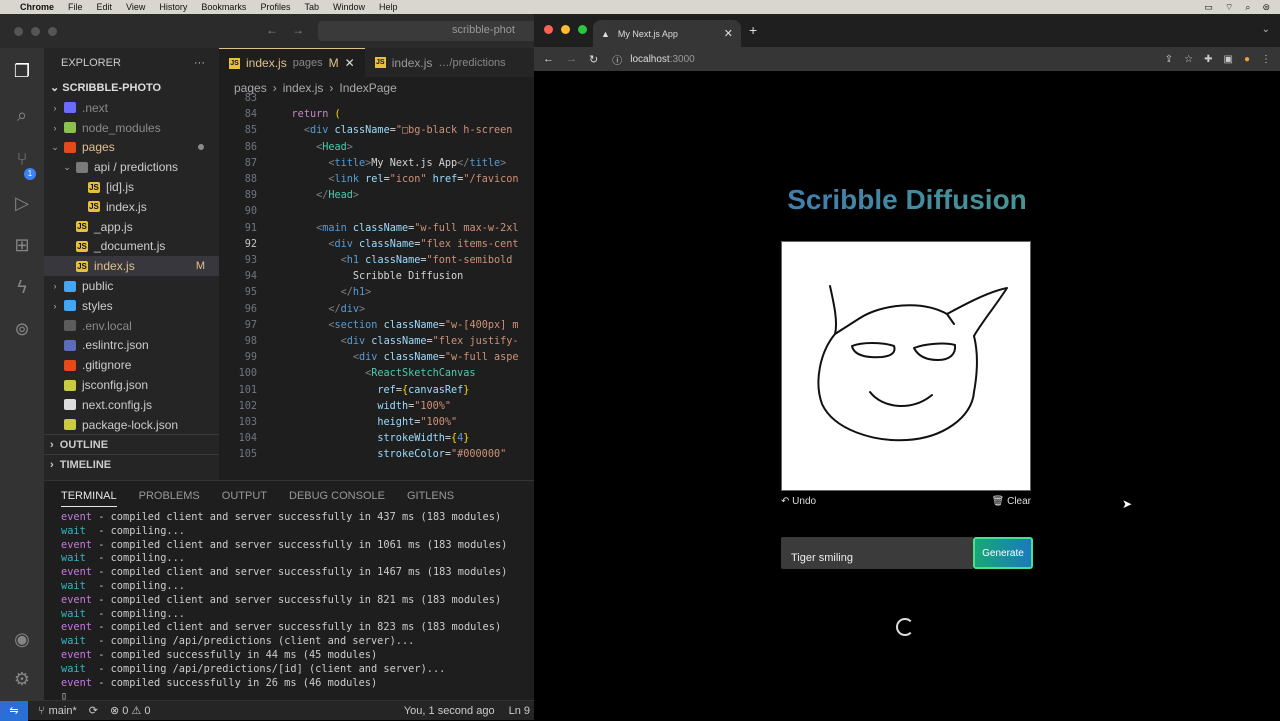 Image resolution: width=1280 pixels, height=721 pixels. I want to click on timeline-section: › TIMELINE, so click(131, 464).